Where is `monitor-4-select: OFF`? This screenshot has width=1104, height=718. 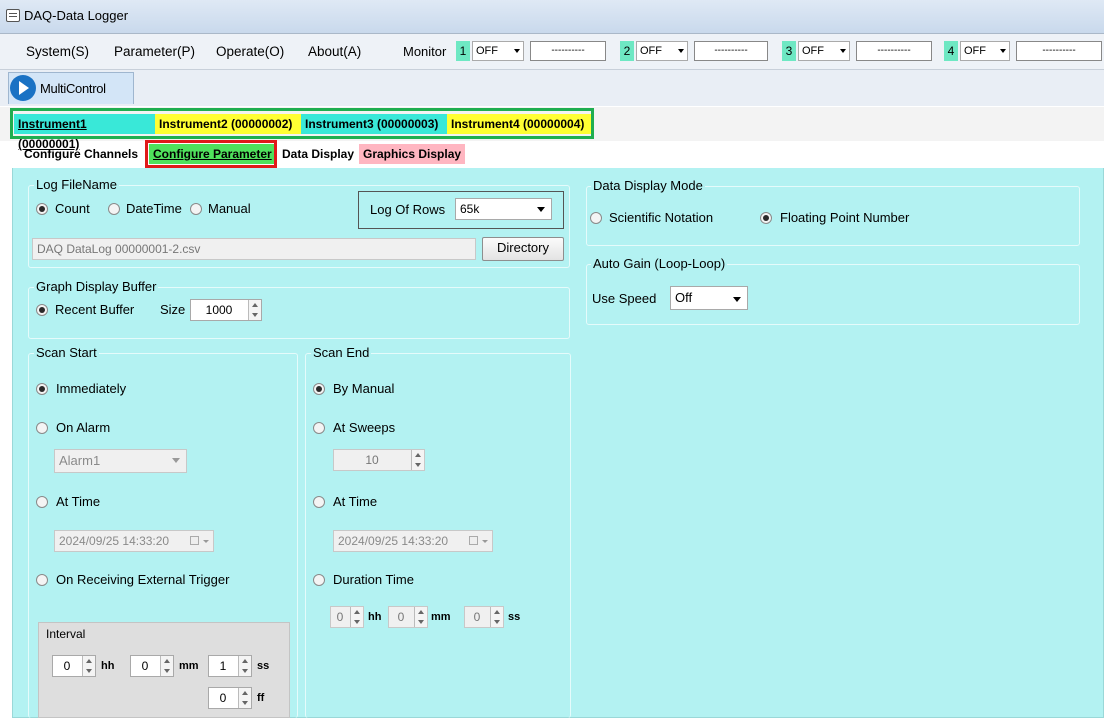
monitor-4-select: OFF is located at coordinates (985, 51).